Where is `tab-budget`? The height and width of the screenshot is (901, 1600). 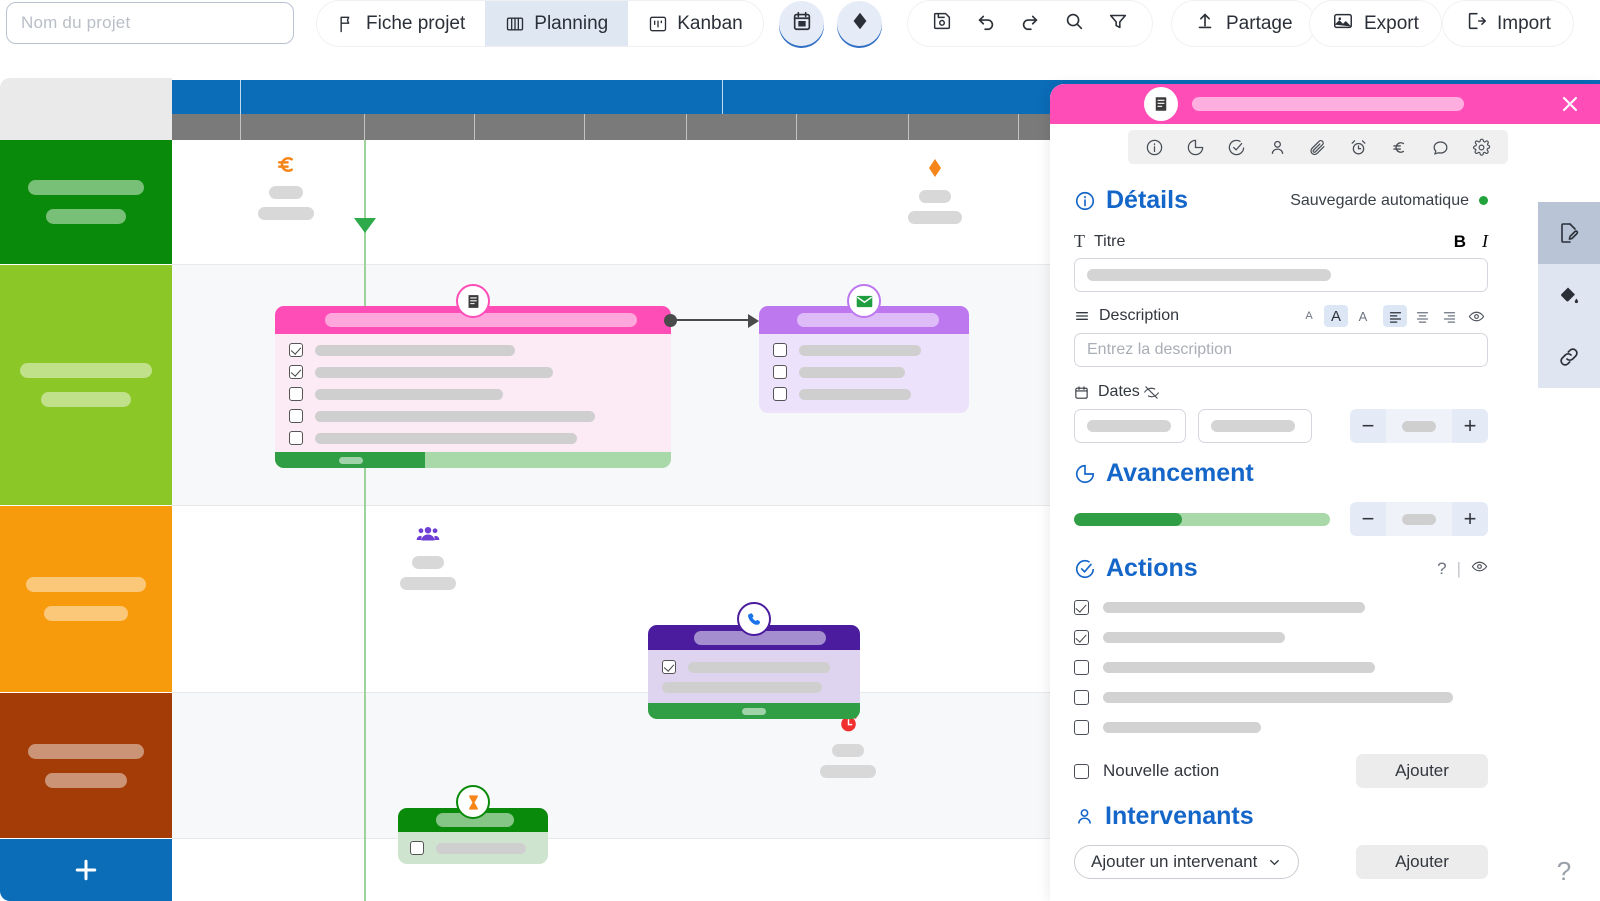 tab-budget is located at coordinates (1400, 147).